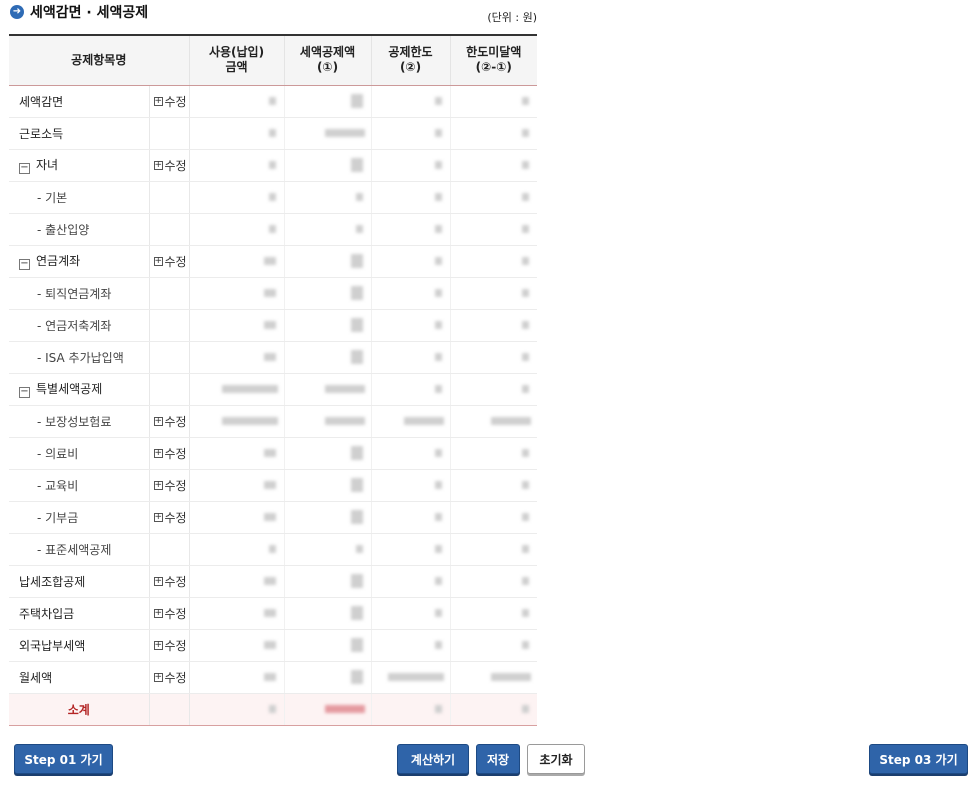  Describe the element at coordinates (58, 485) in the screenshot. I see `row-label-text: - 교육비` at that location.